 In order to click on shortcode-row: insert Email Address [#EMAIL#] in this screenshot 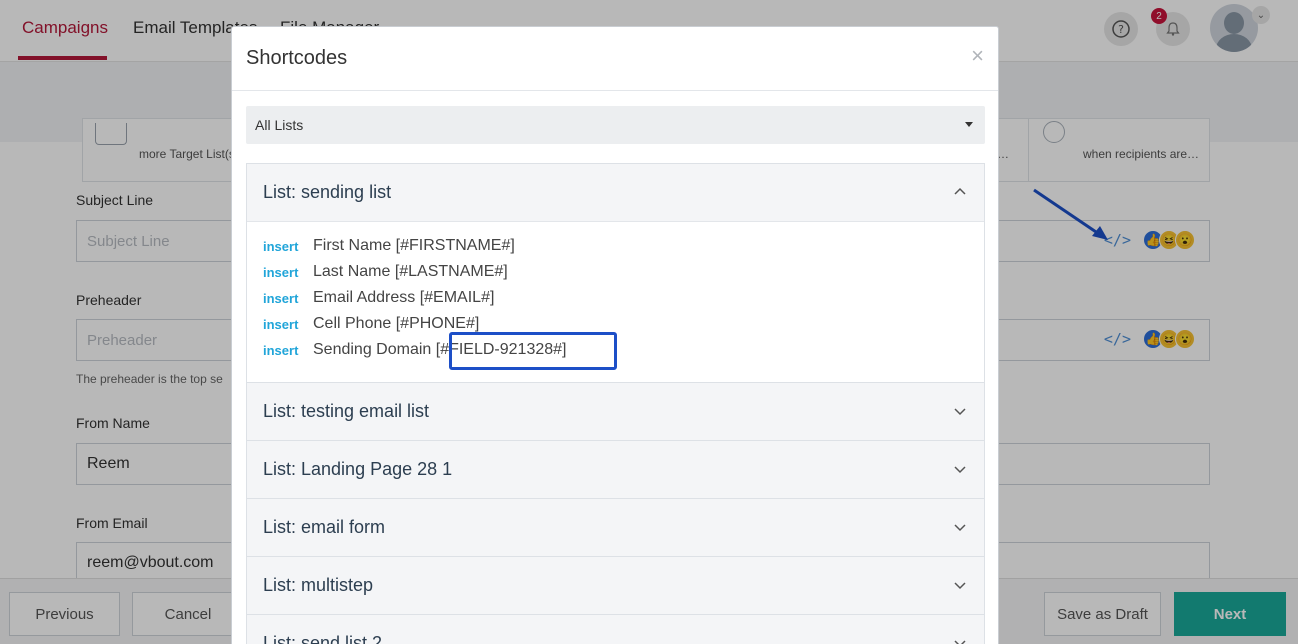, I will do `click(378, 298)`.